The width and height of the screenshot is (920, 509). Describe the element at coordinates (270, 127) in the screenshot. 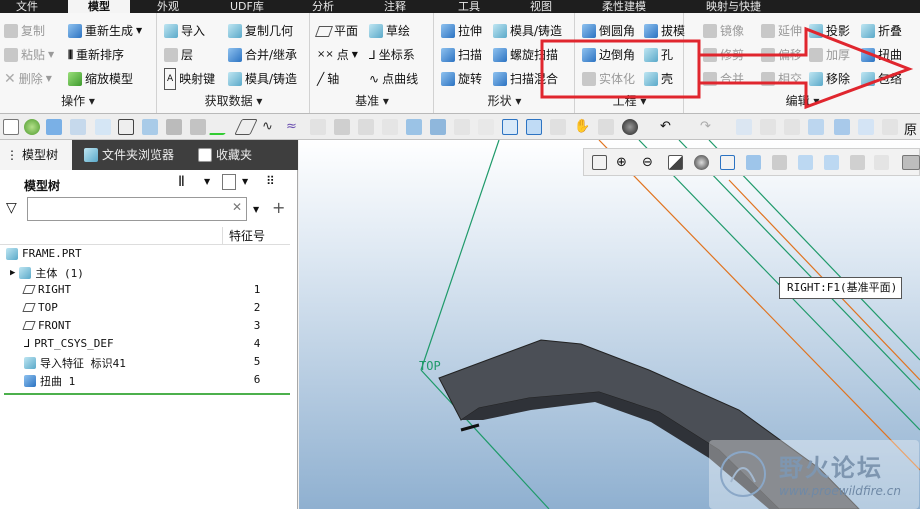

I see `curve-icon: ∿` at that location.